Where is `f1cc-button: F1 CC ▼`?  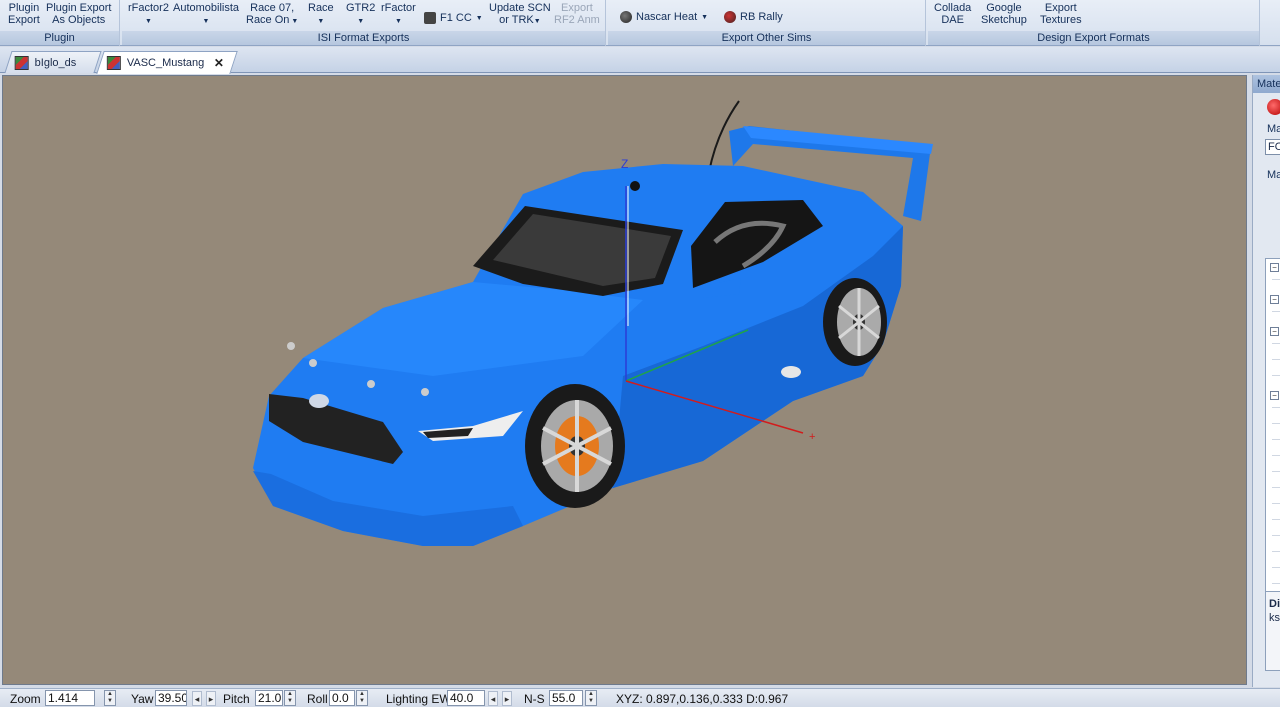
f1cc-button: F1 CC ▼ is located at coordinates (453, 18).